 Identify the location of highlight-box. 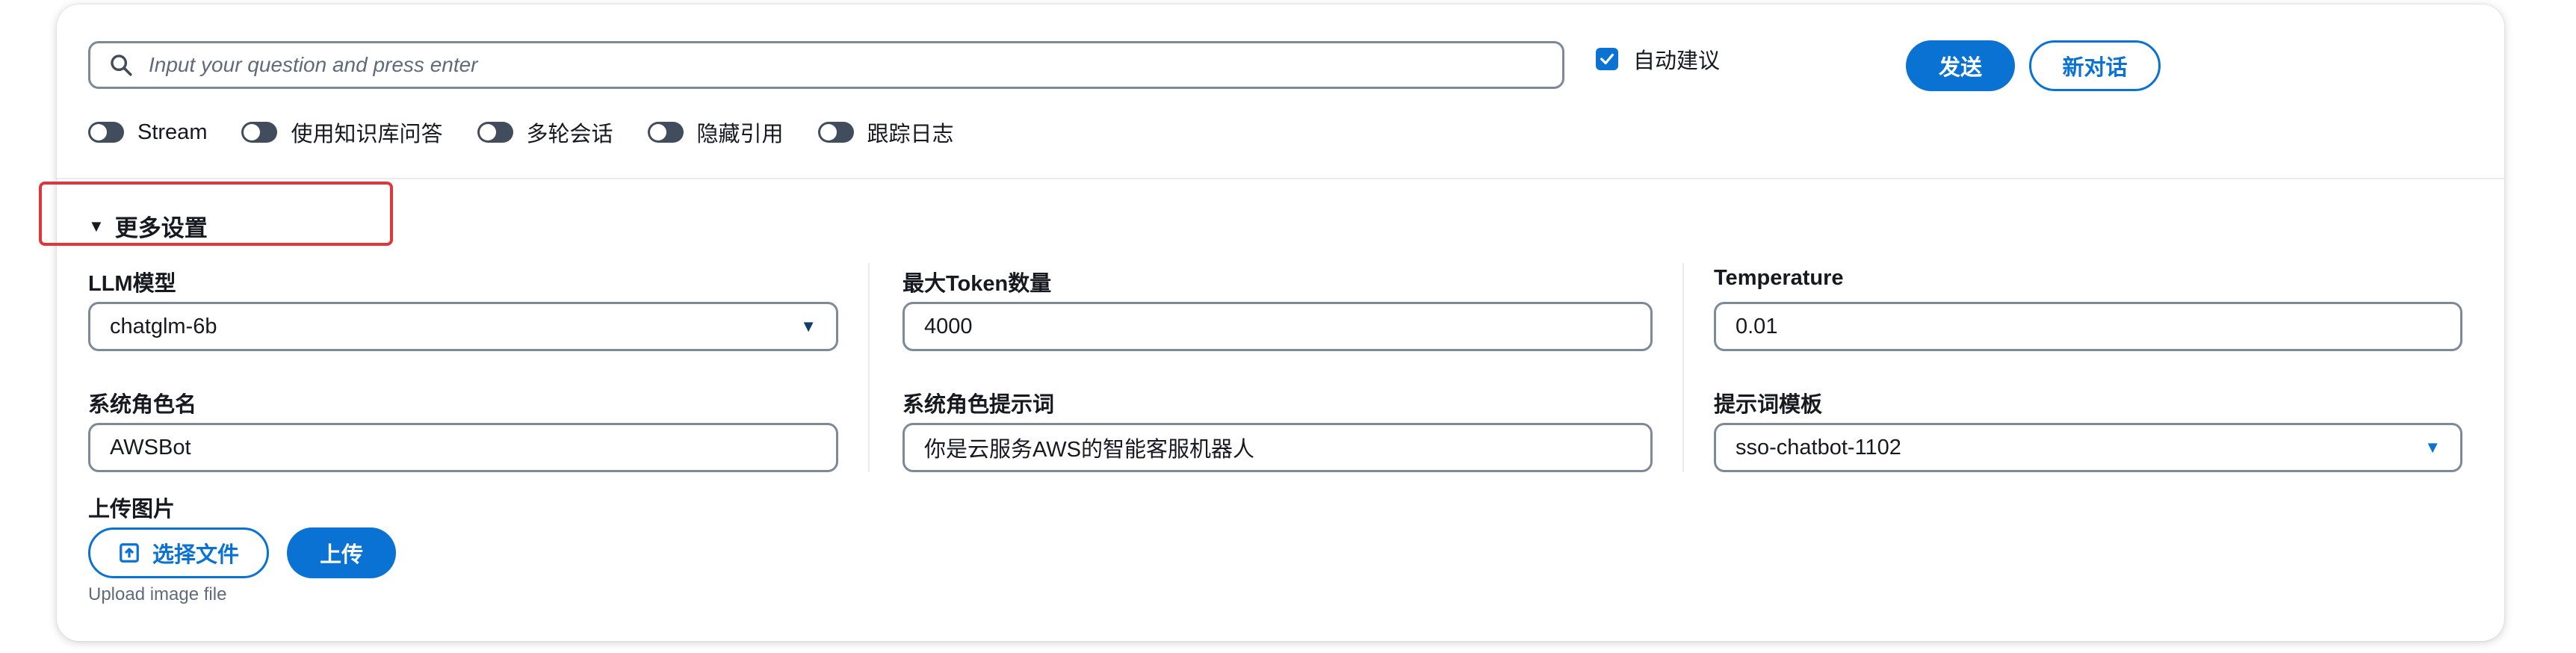
(216, 214).